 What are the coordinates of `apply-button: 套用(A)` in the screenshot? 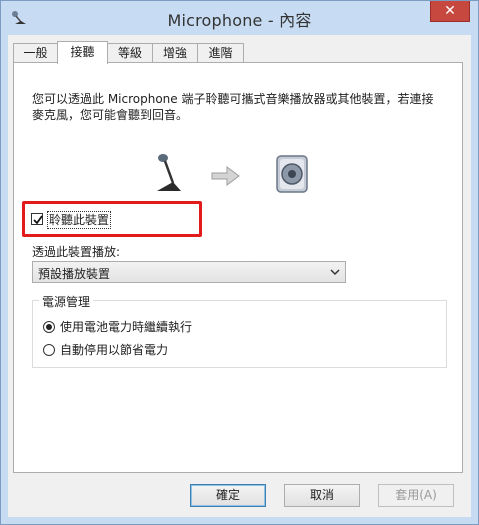 It's located at (416, 495).